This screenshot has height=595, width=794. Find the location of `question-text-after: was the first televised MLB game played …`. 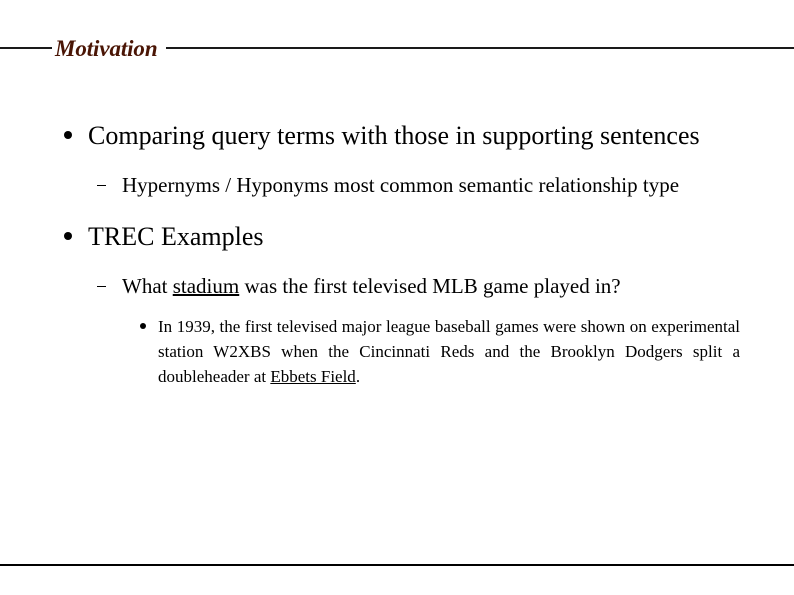

question-text-after: was the first televised MLB game played … is located at coordinates (430, 286).